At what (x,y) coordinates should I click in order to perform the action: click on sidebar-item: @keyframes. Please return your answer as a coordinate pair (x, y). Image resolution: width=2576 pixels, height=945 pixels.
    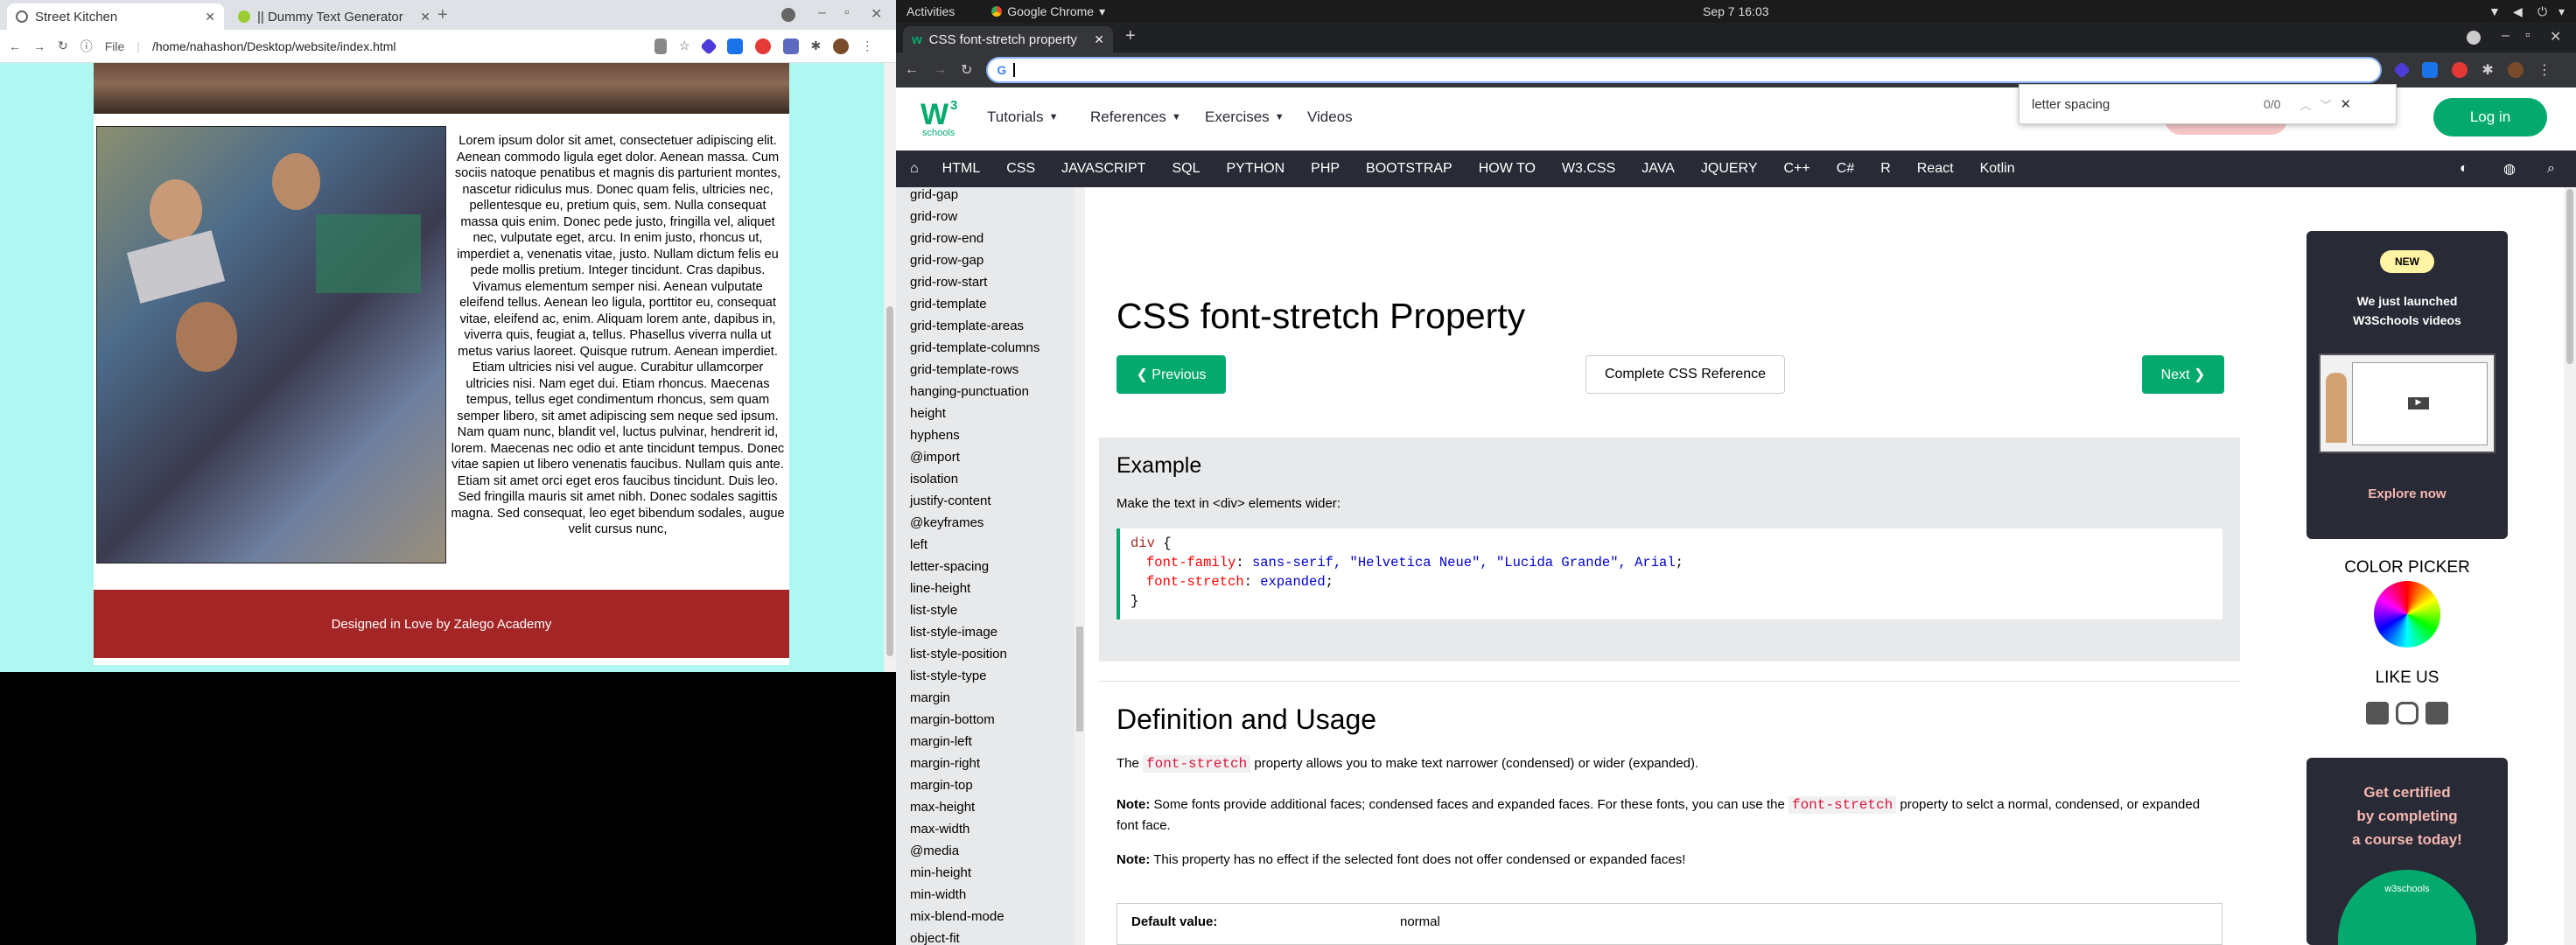
    Looking at the image, I should click on (990, 523).